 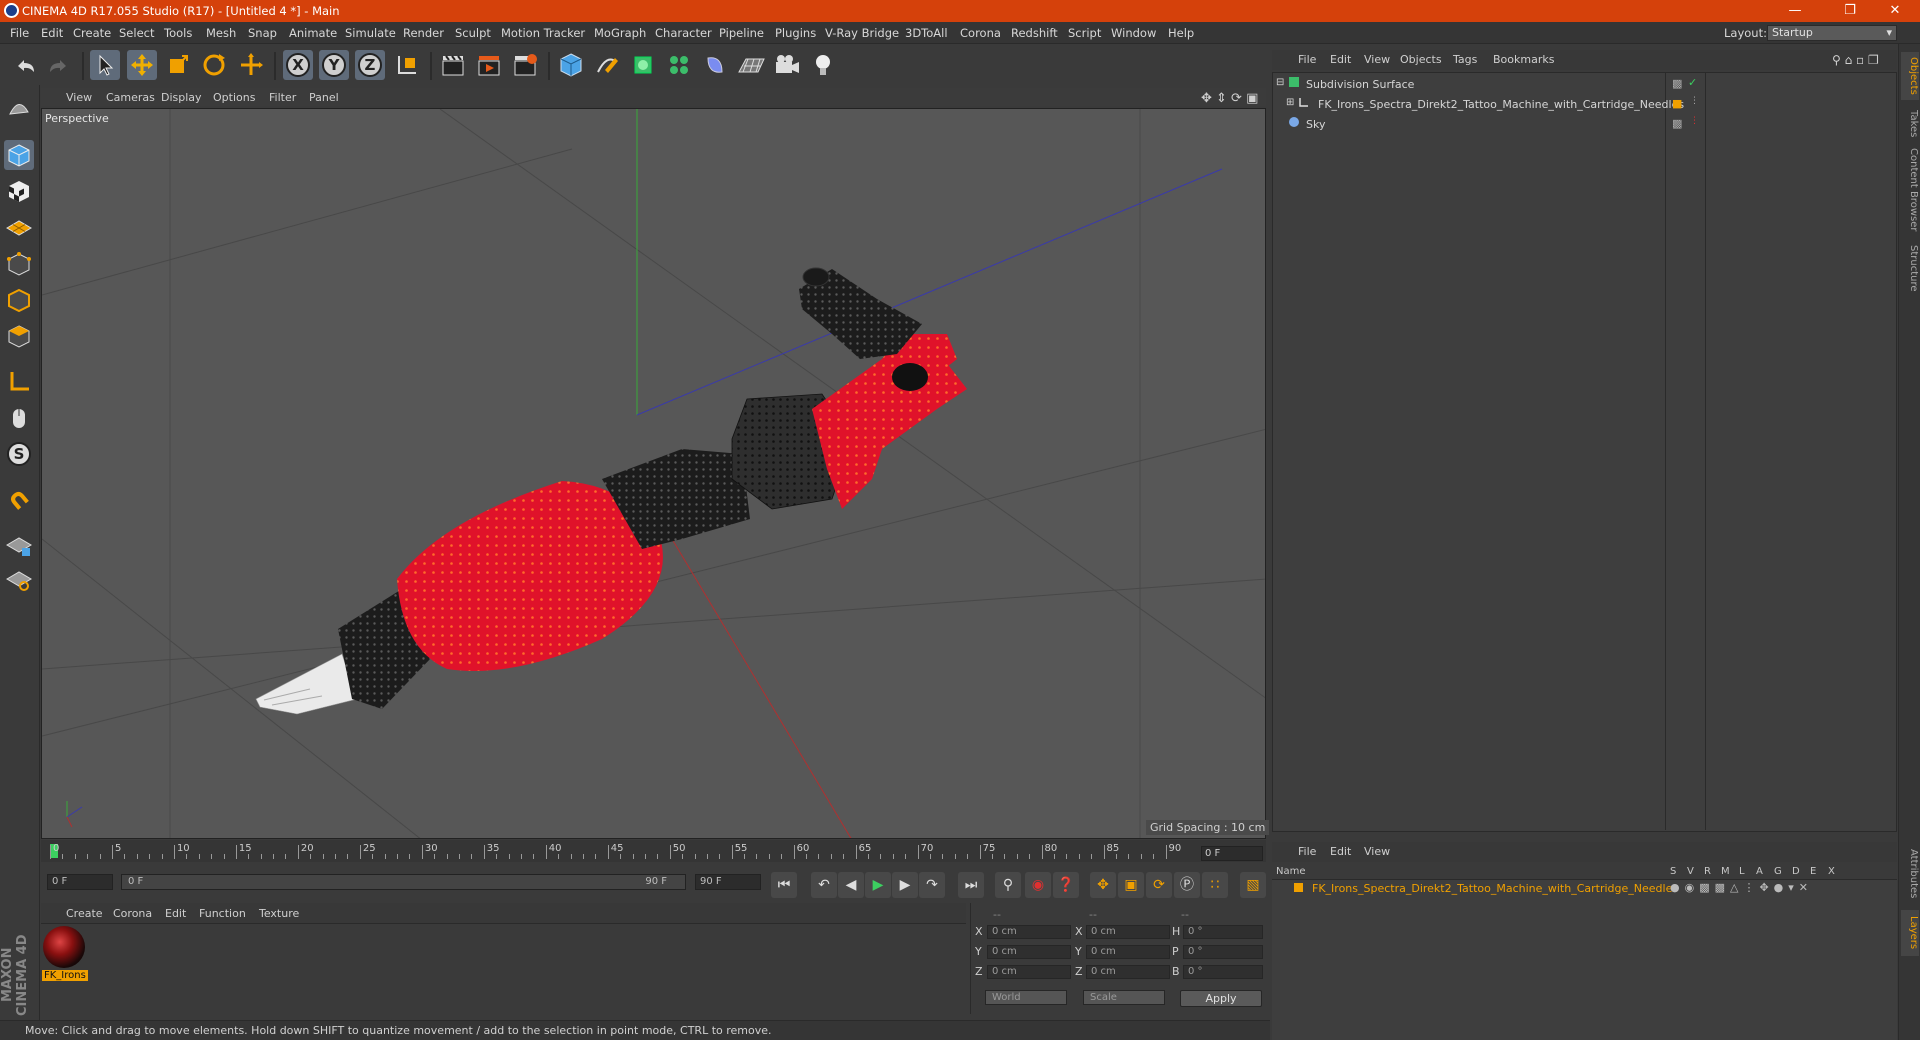 I want to click on layer-color-icon: ■, so click(x=1677, y=103).